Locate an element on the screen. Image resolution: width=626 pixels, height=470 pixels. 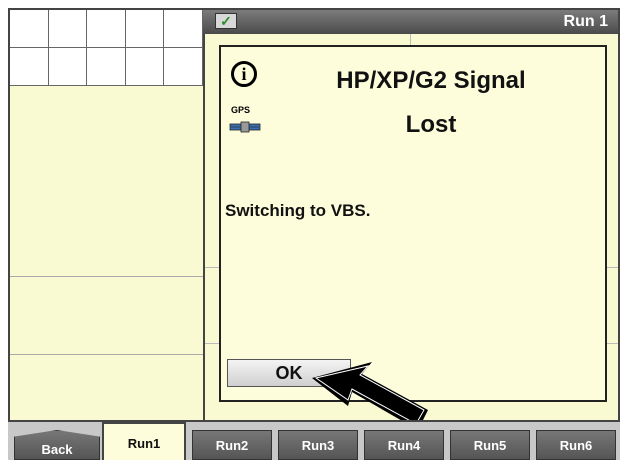
dialog-title: HP/XP/G2 Signal Lost is located at coordinates (431, 103).